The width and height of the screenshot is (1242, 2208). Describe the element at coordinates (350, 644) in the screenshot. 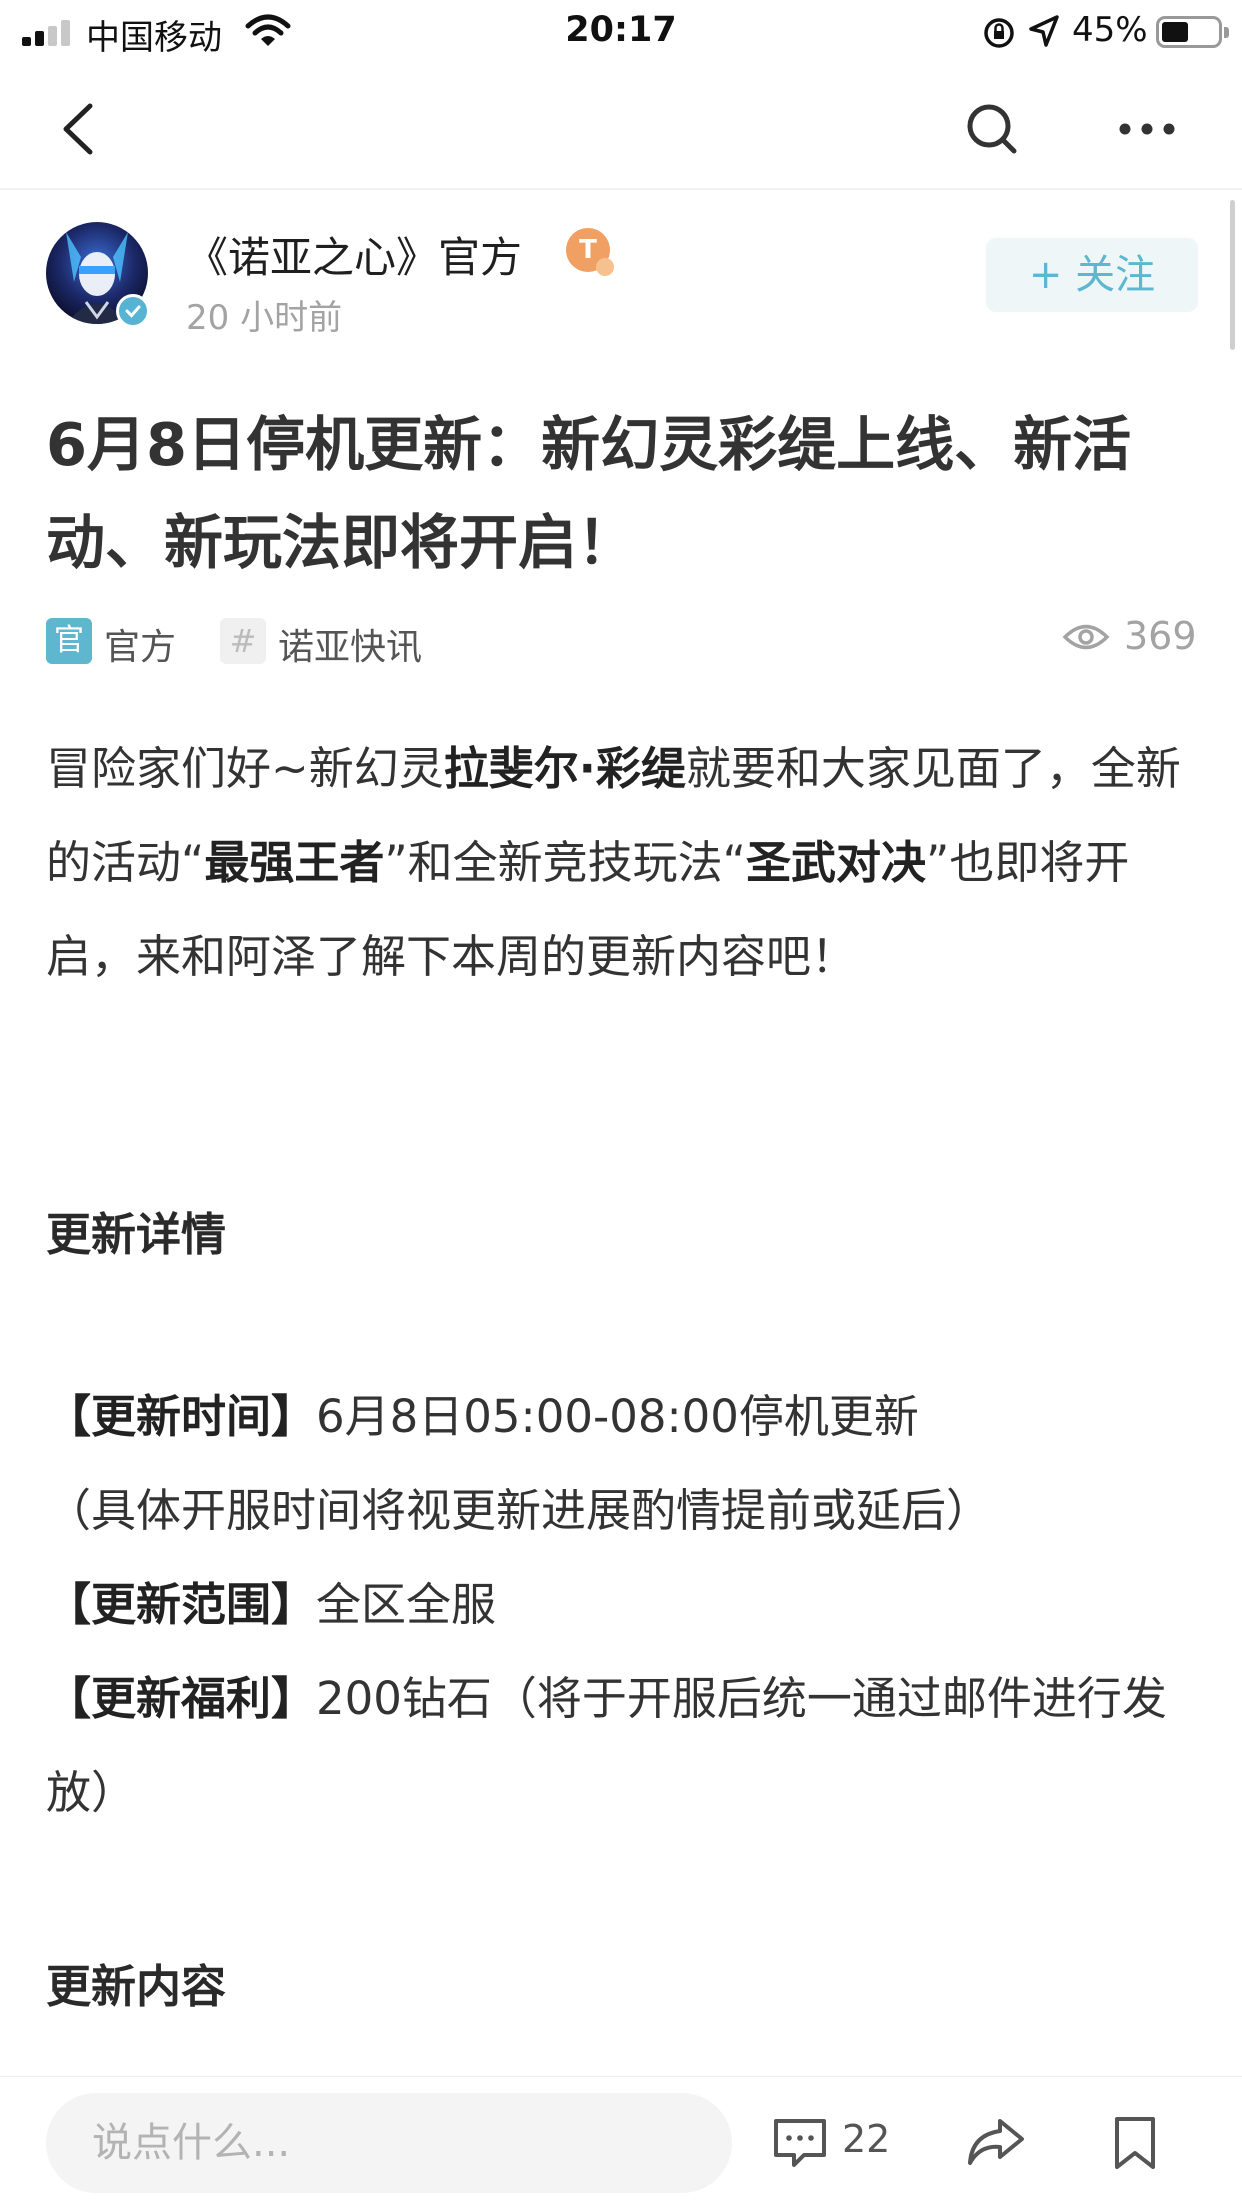

I see `topic-tag-label: 诺亚快讯` at that location.